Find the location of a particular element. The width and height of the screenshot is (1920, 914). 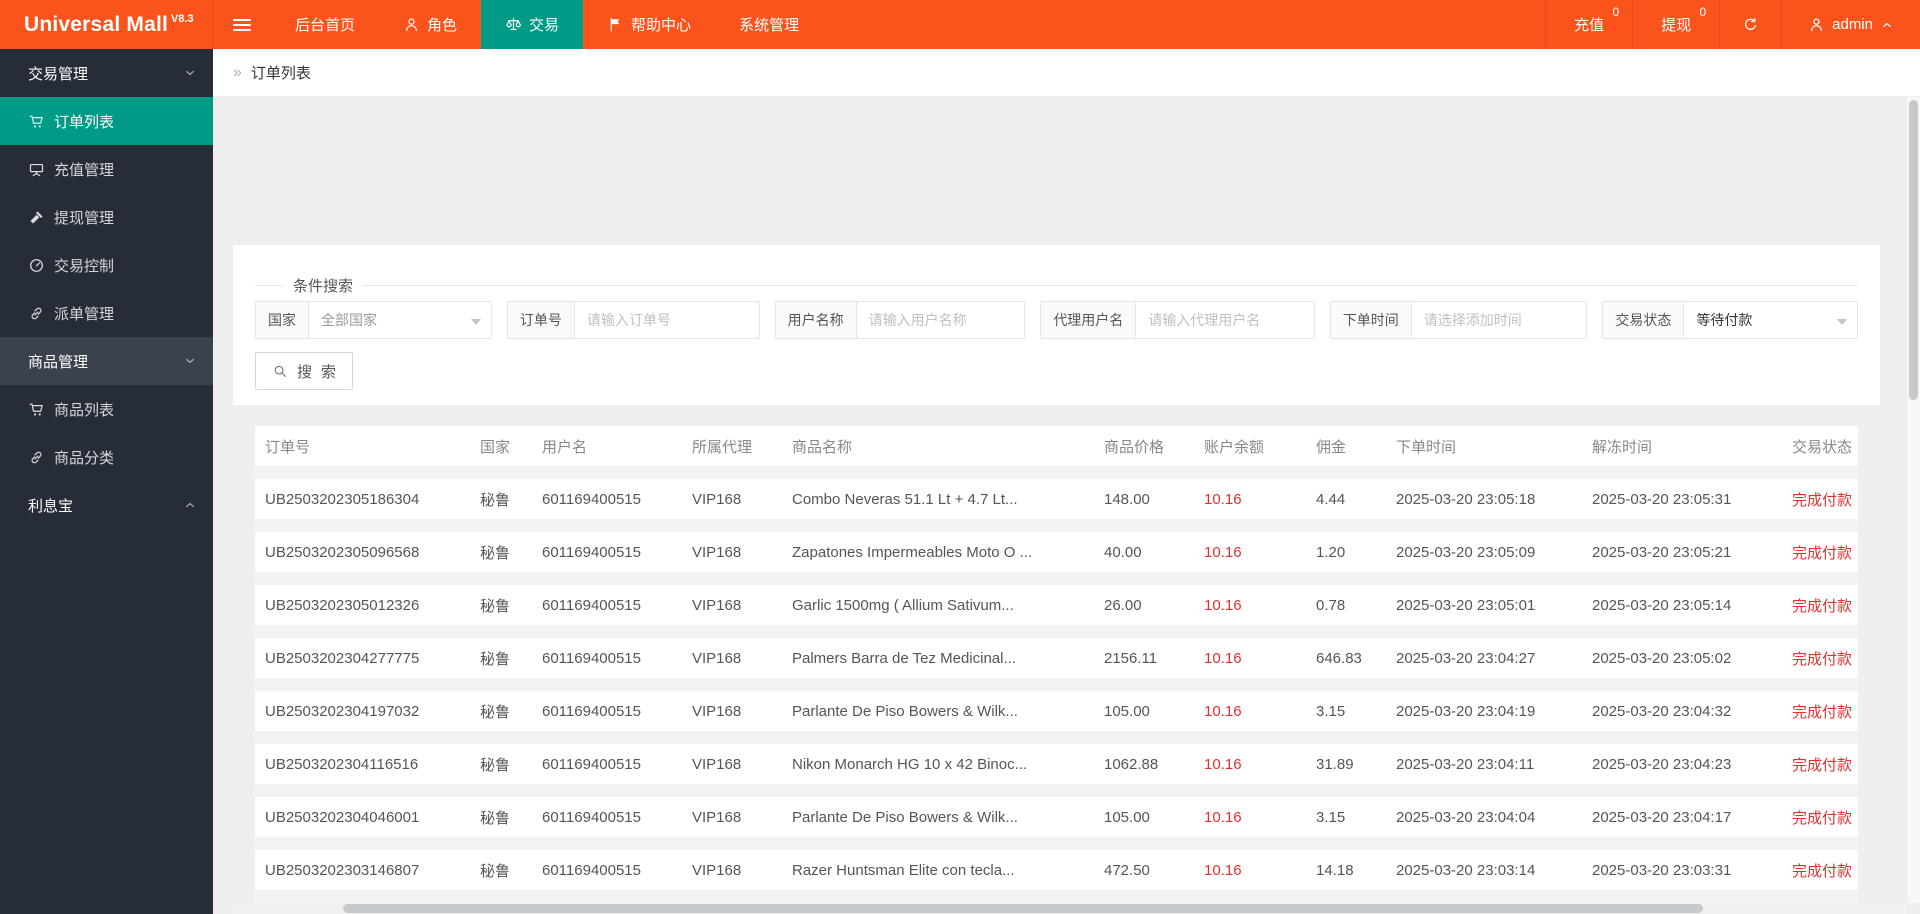

order-no-input is located at coordinates (666, 320).